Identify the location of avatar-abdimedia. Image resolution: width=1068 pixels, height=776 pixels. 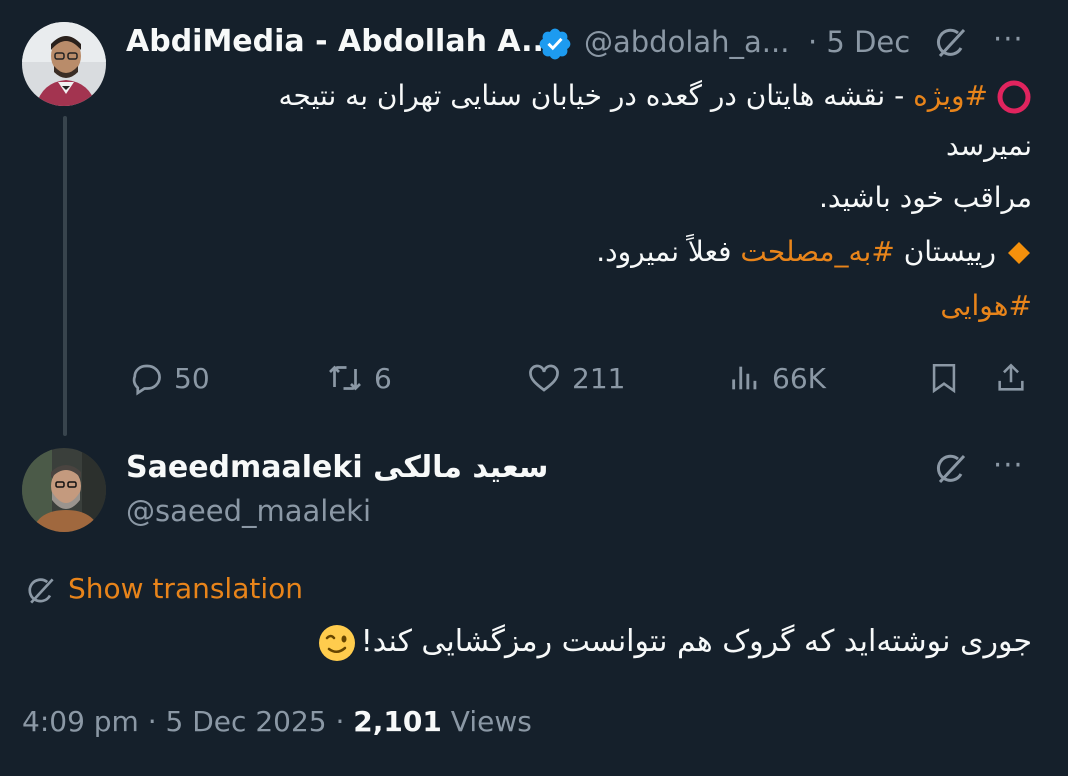
(64, 64).